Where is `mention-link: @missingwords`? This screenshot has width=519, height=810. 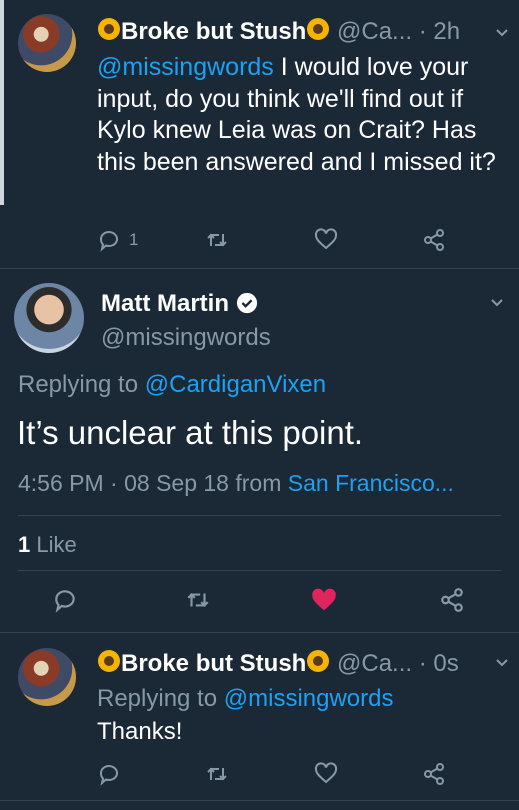
mention-link: @missingwords is located at coordinates (185, 67).